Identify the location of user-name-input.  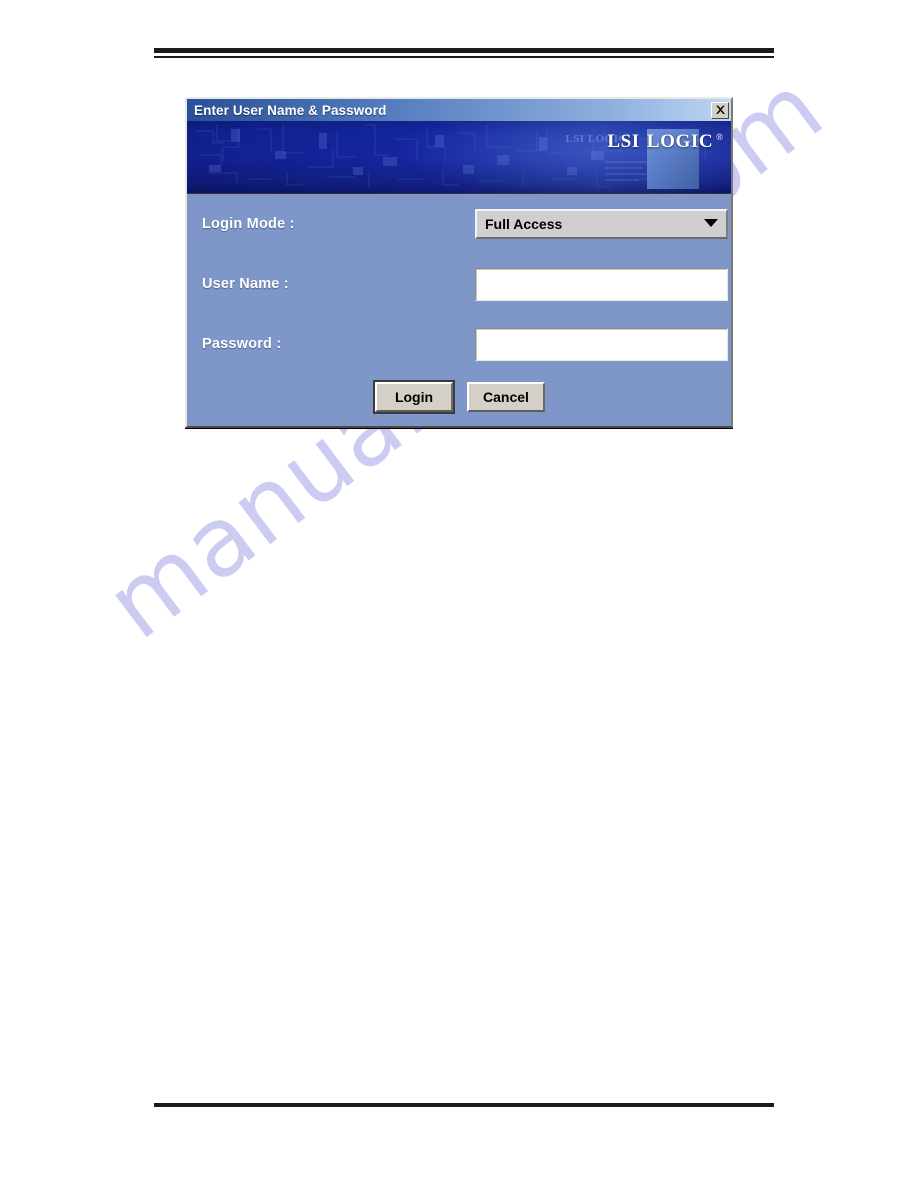
(601, 284).